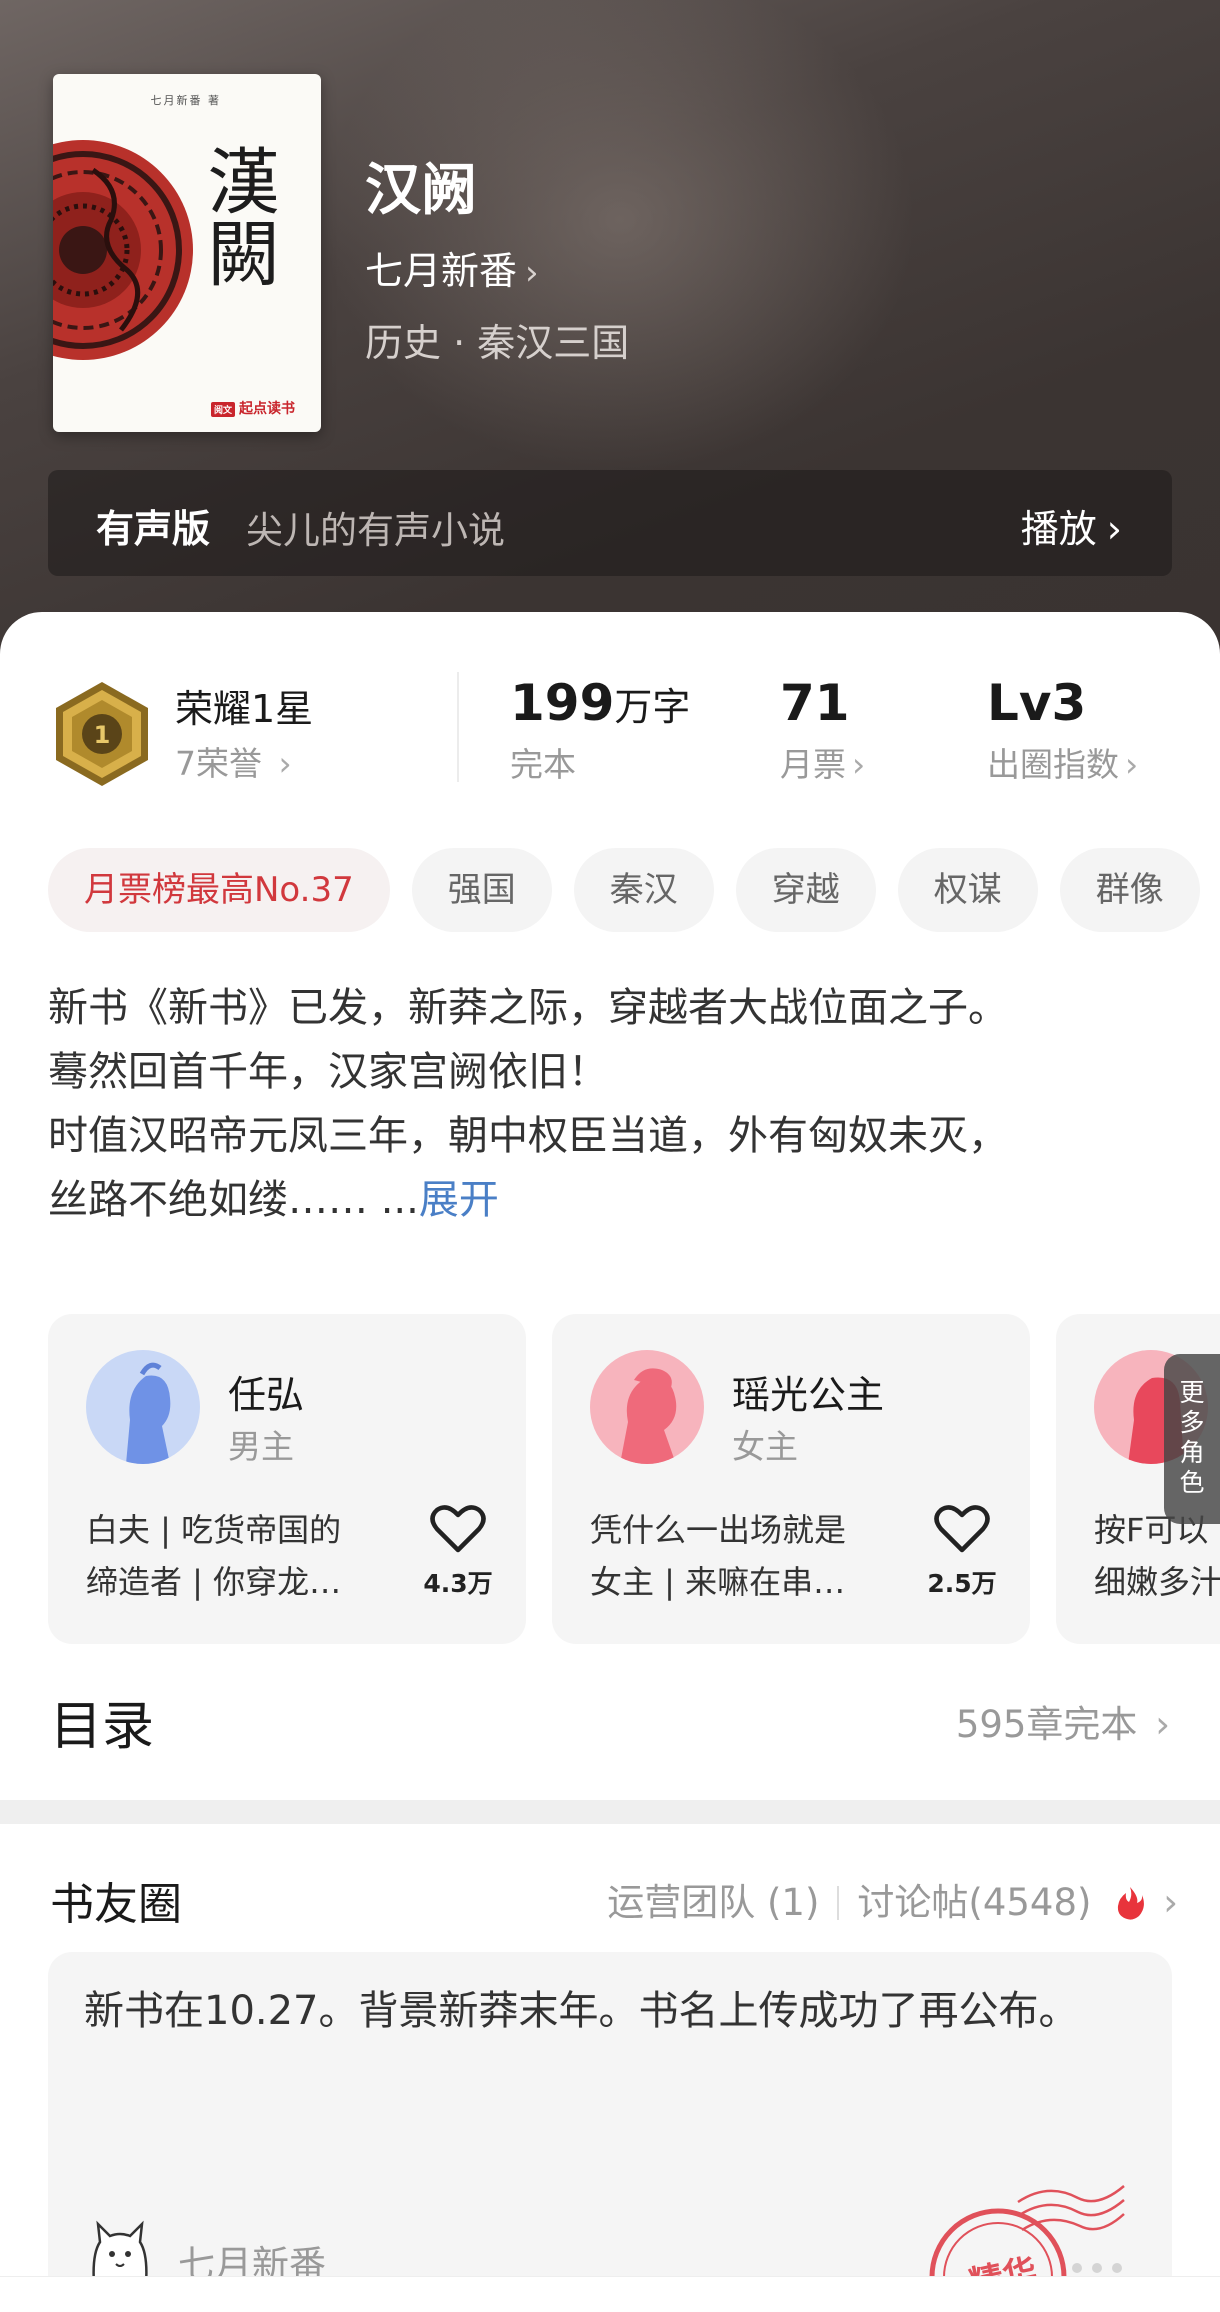 The width and height of the screenshot is (1220, 2312). What do you see at coordinates (528, 1008) in the screenshot?
I see `description-line: 新书《新书》已发，新莽之际，穿越者大战位面之子。` at bounding box center [528, 1008].